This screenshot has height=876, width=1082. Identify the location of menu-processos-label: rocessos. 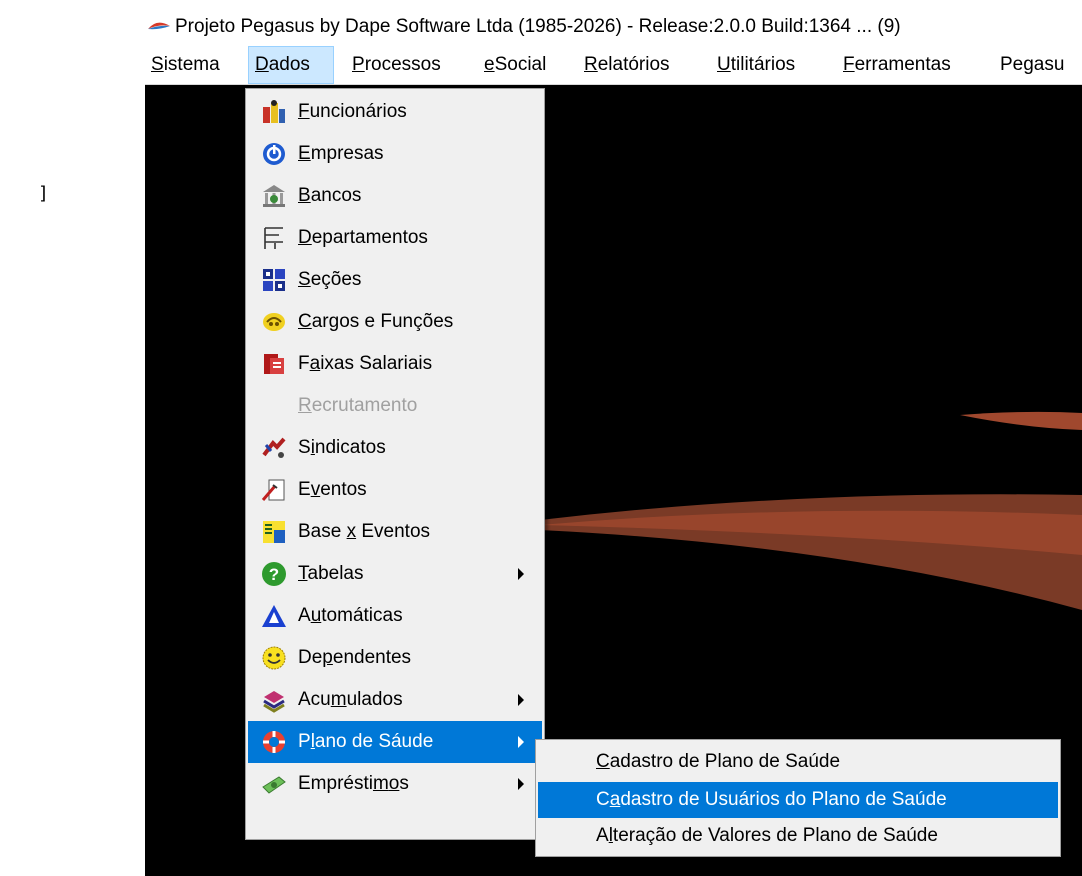
(402, 64).